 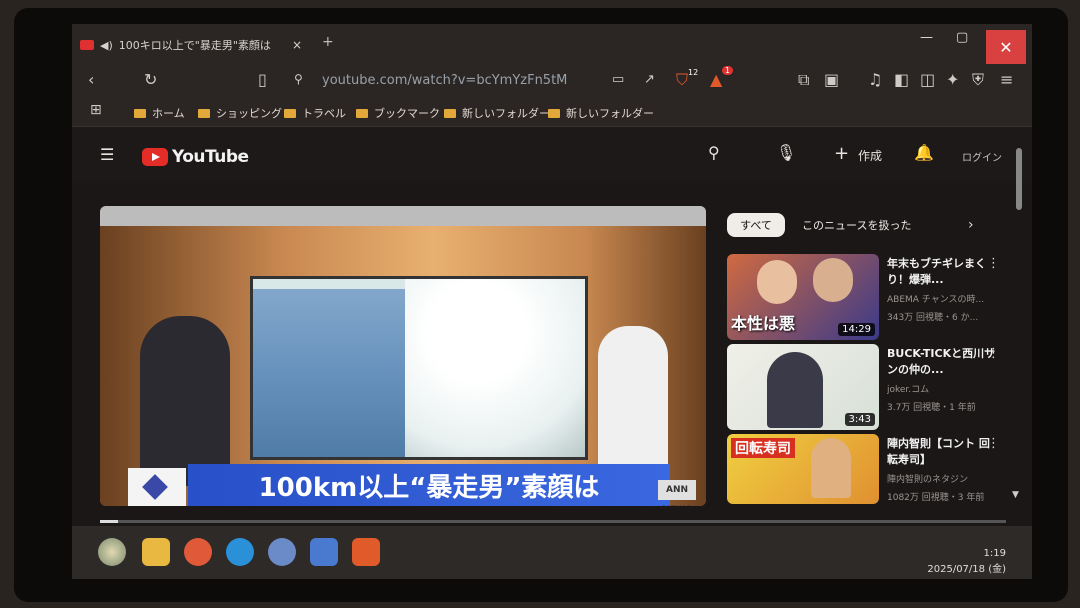 I want to click on police-footage, so click(x=338, y=373).